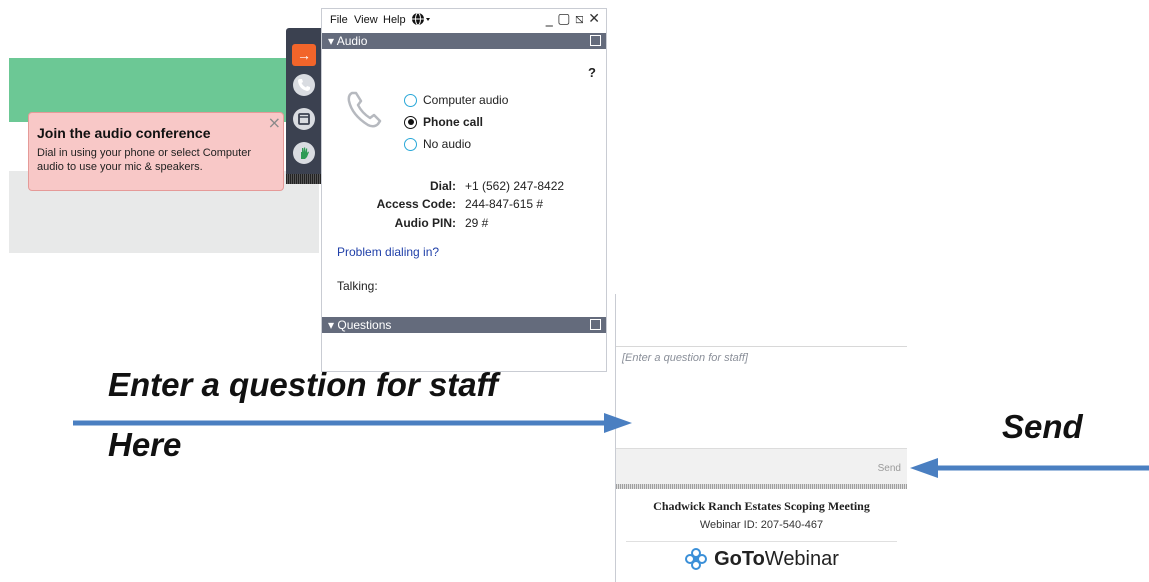 The height and width of the screenshot is (582, 1149). What do you see at coordinates (1042, 426) in the screenshot?
I see `annotation-send: Send` at bounding box center [1042, 426].